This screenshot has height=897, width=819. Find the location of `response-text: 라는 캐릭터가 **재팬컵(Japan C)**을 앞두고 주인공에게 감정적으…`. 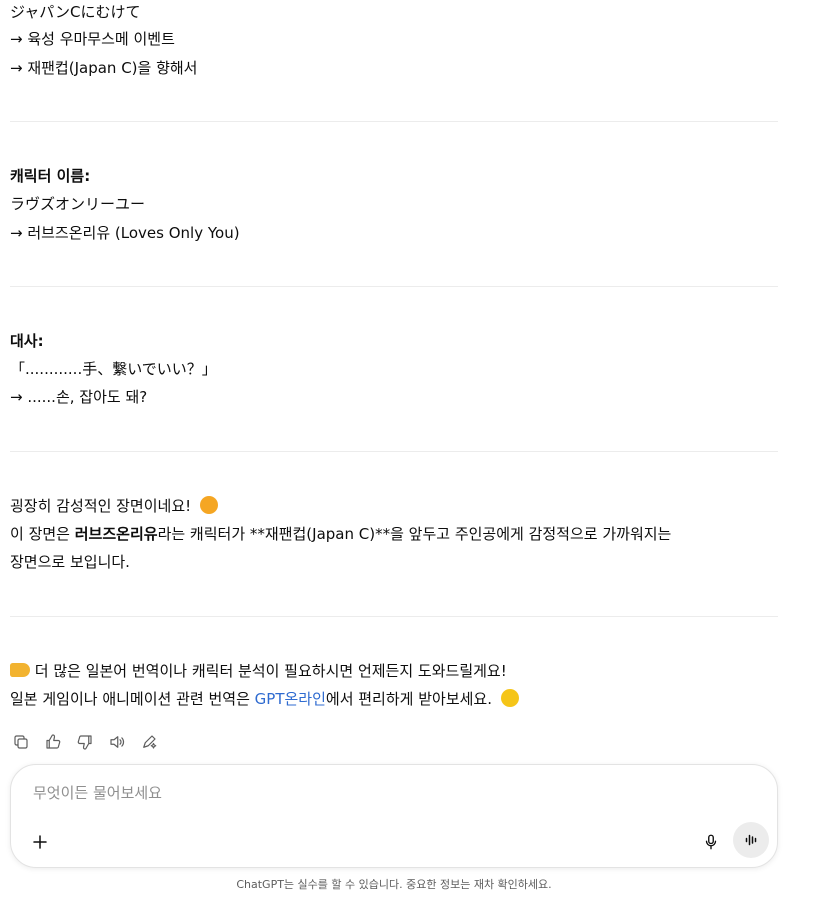

response-text: 라는 캐릭터가 **재팬컵(Japan C)**을 앞두고 주인공에게 감정적으… is located at coordinates (414, 534).